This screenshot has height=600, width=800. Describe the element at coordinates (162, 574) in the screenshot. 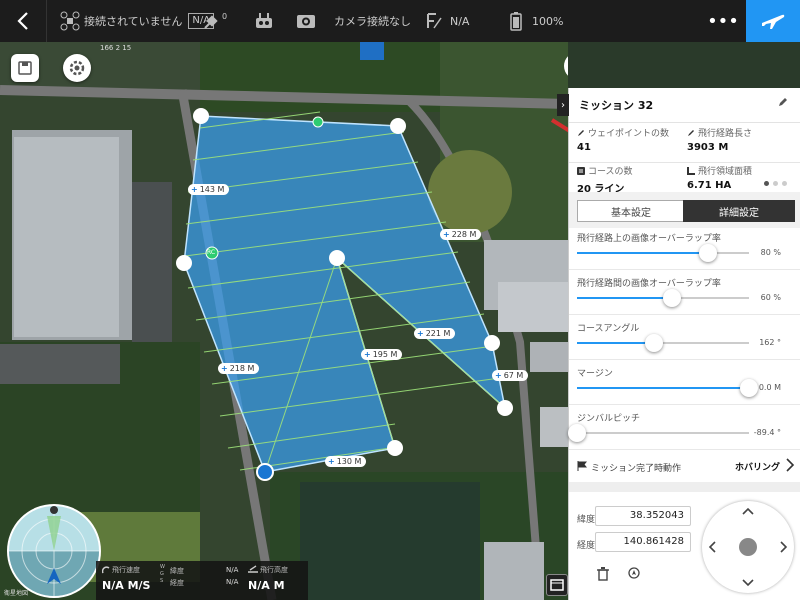

I see `wgs-label: W G S` at that location.